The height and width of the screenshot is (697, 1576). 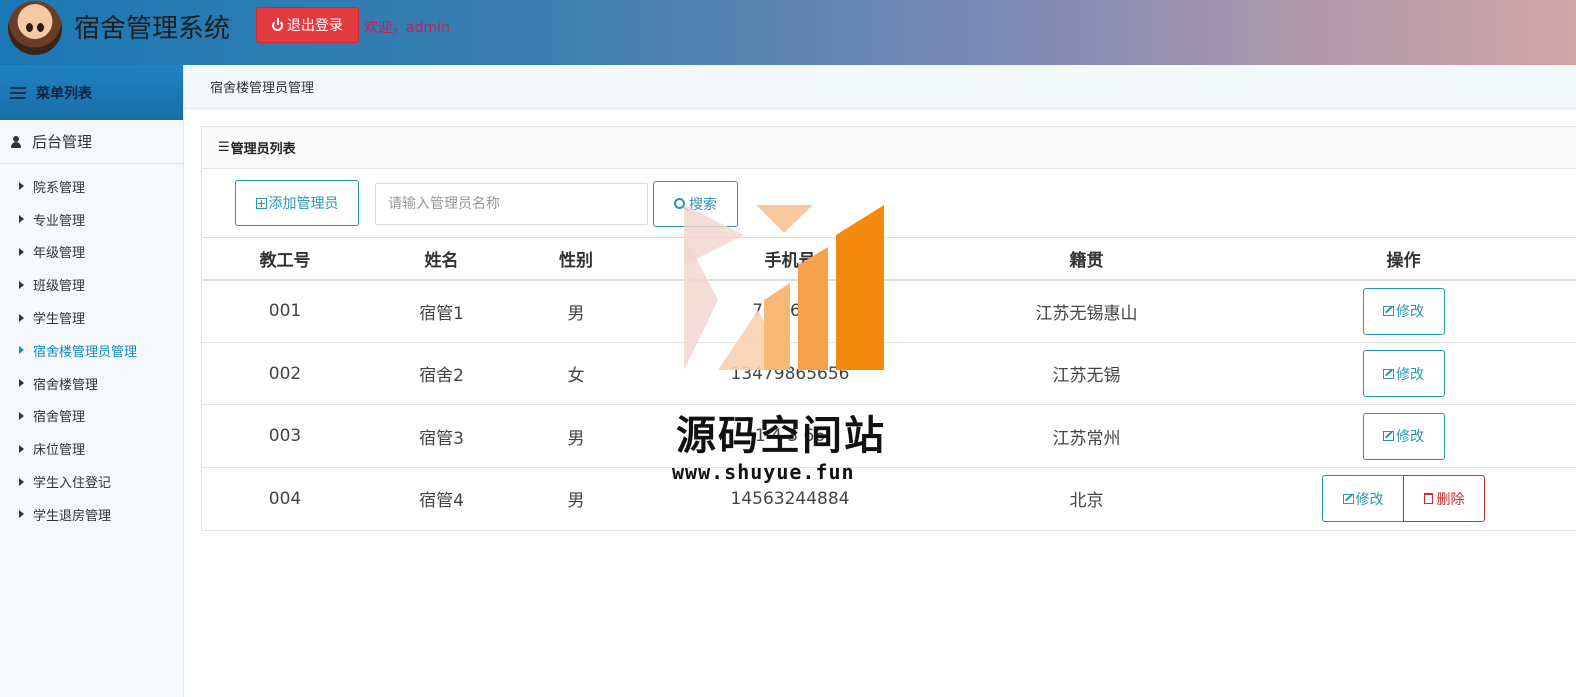 I want to click on action-button-group: 修改 删除, so click(x=1403, y=499).